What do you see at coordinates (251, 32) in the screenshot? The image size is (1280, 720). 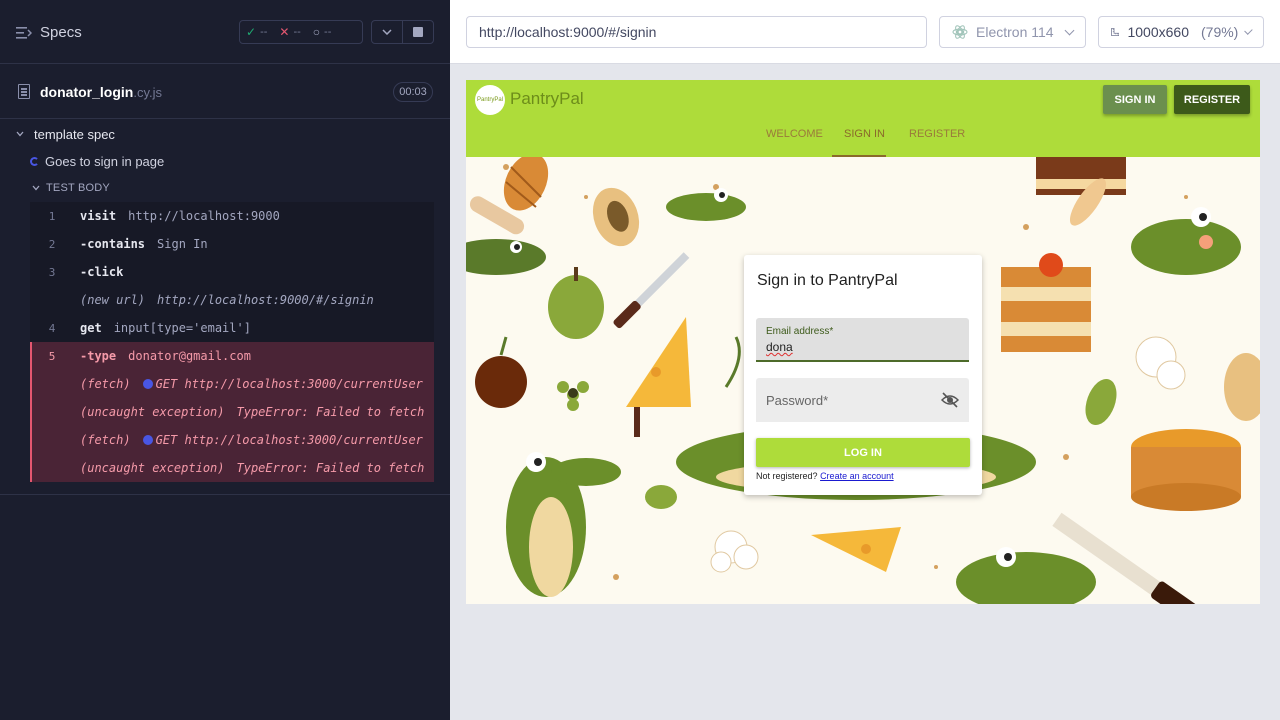 I see `check-icon: ✓` at bounding box center [251, 32].